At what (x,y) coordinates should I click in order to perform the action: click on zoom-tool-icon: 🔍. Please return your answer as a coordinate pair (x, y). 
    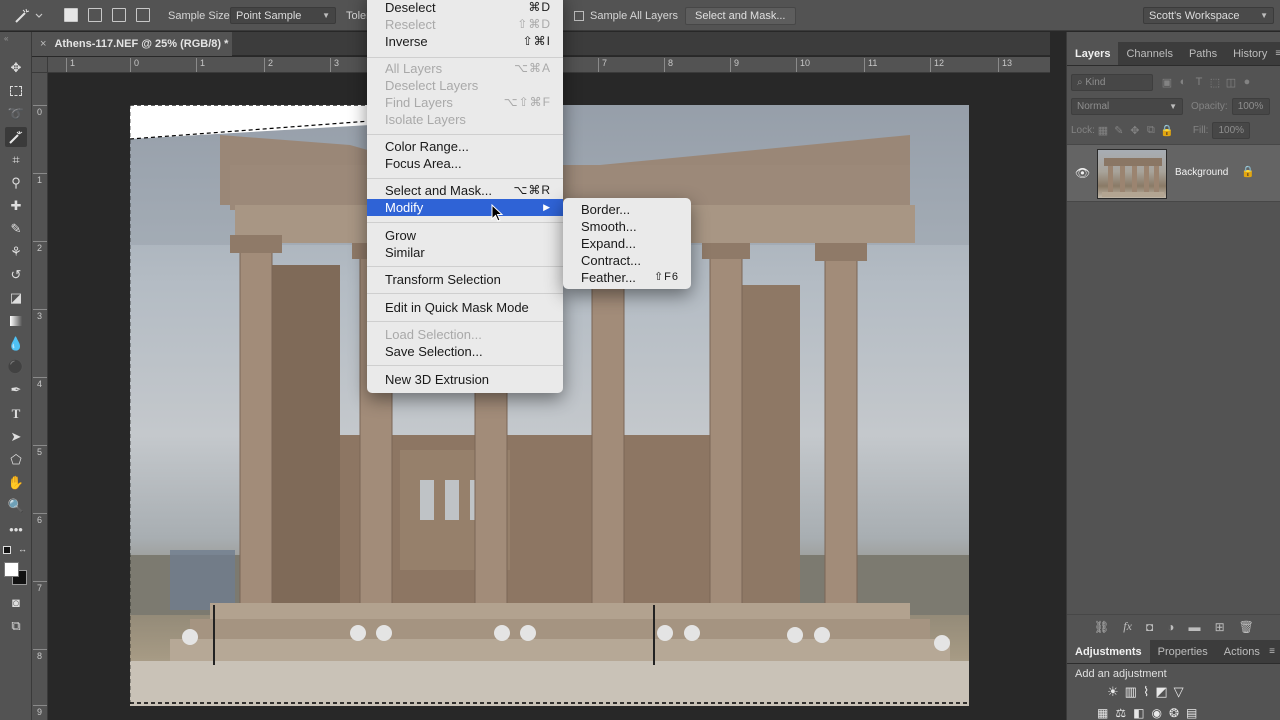
    Looking at the image, I should click on (16, 506).